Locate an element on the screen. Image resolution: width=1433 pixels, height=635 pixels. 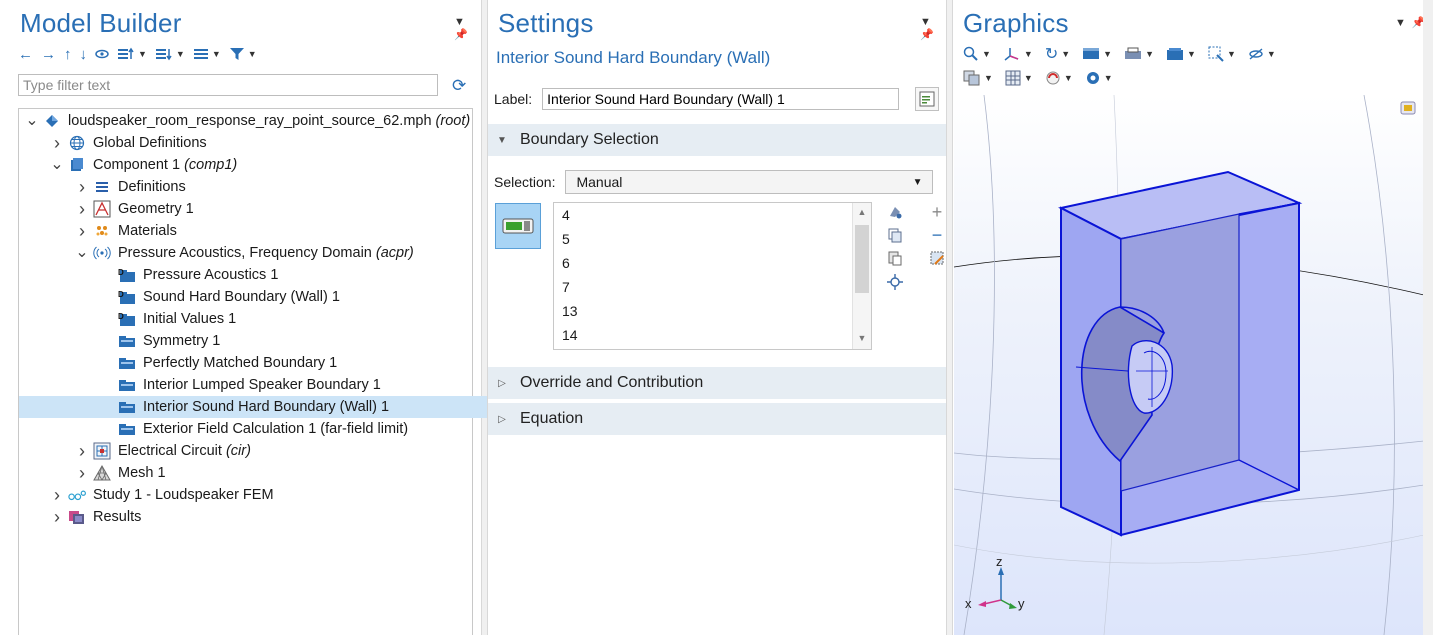
views-icon: ▼ is located at coordinates (978, 78).